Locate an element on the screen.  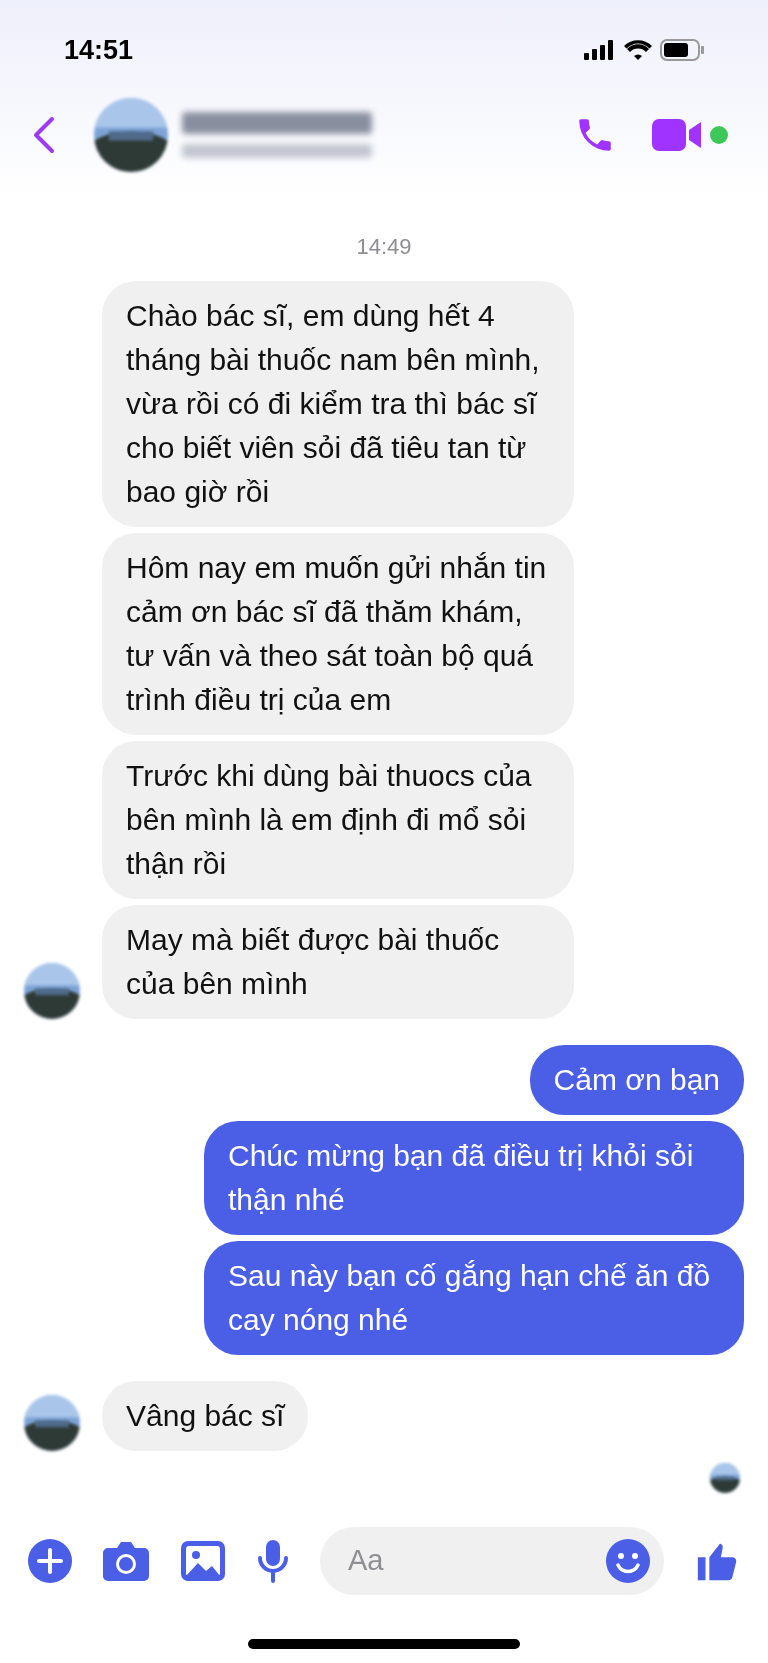
microphone-icon is located at coordinates (273, 1561).